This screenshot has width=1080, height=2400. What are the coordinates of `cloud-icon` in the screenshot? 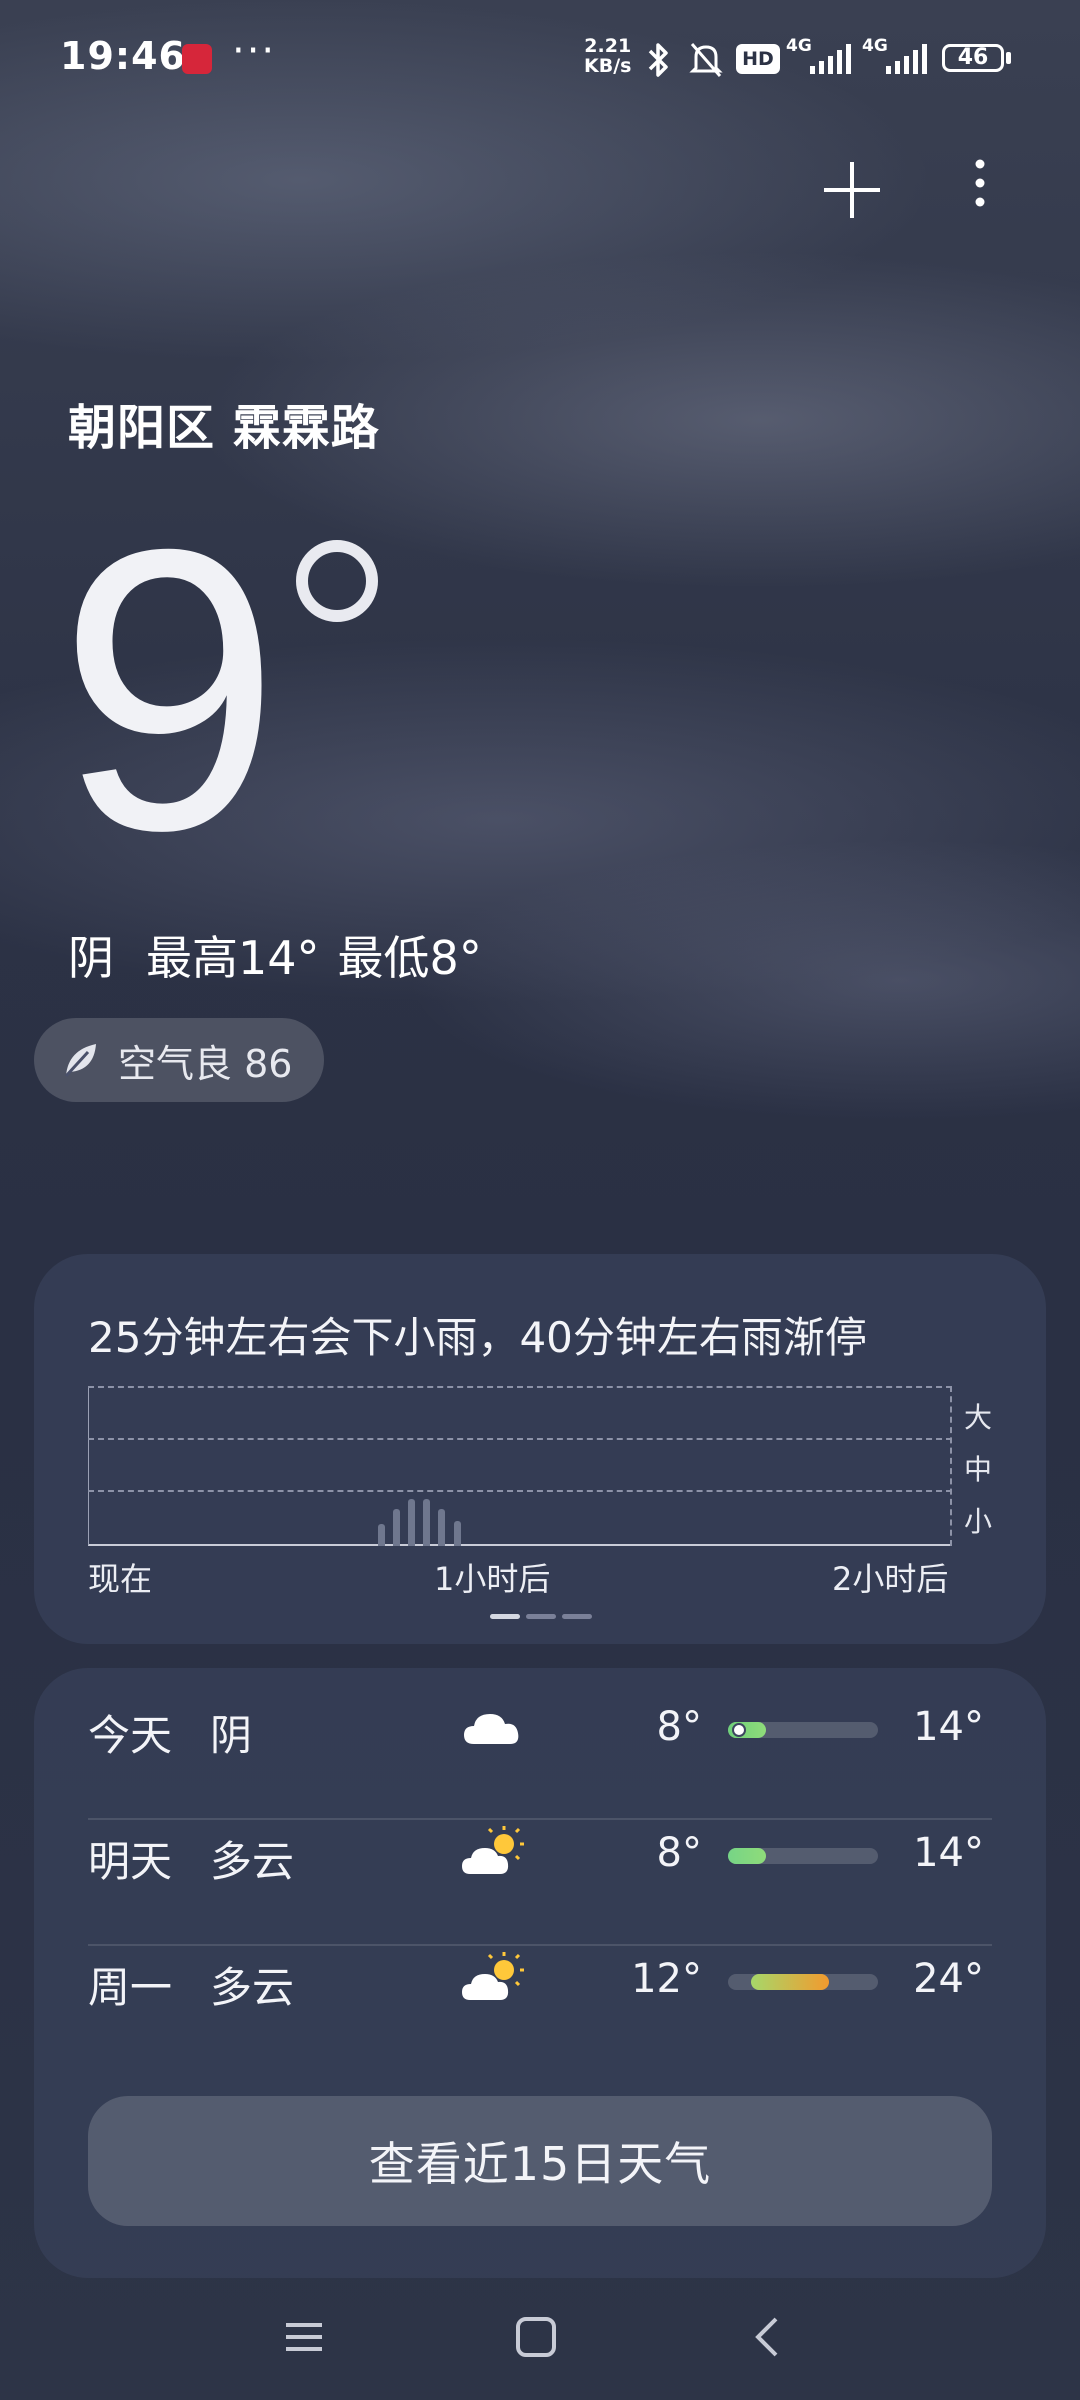 It's located at (491, 1729).